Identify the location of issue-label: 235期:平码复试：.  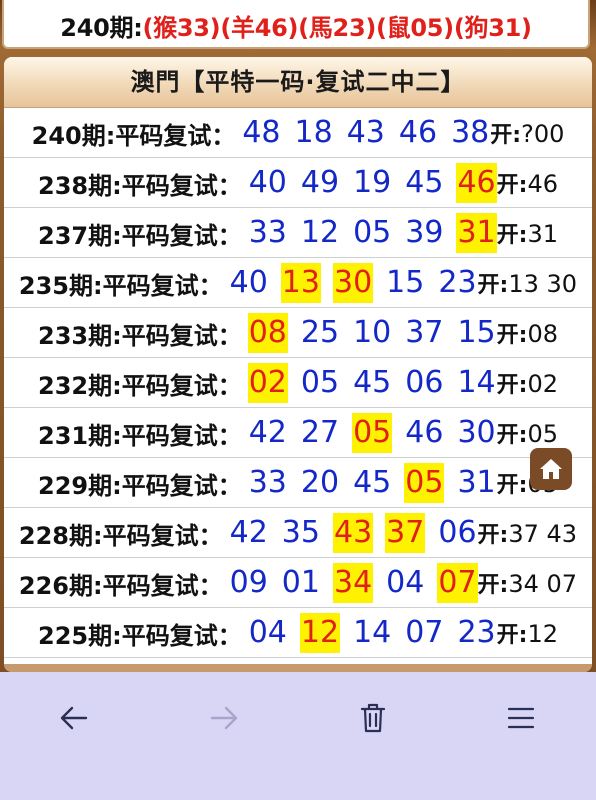
(120, 285).